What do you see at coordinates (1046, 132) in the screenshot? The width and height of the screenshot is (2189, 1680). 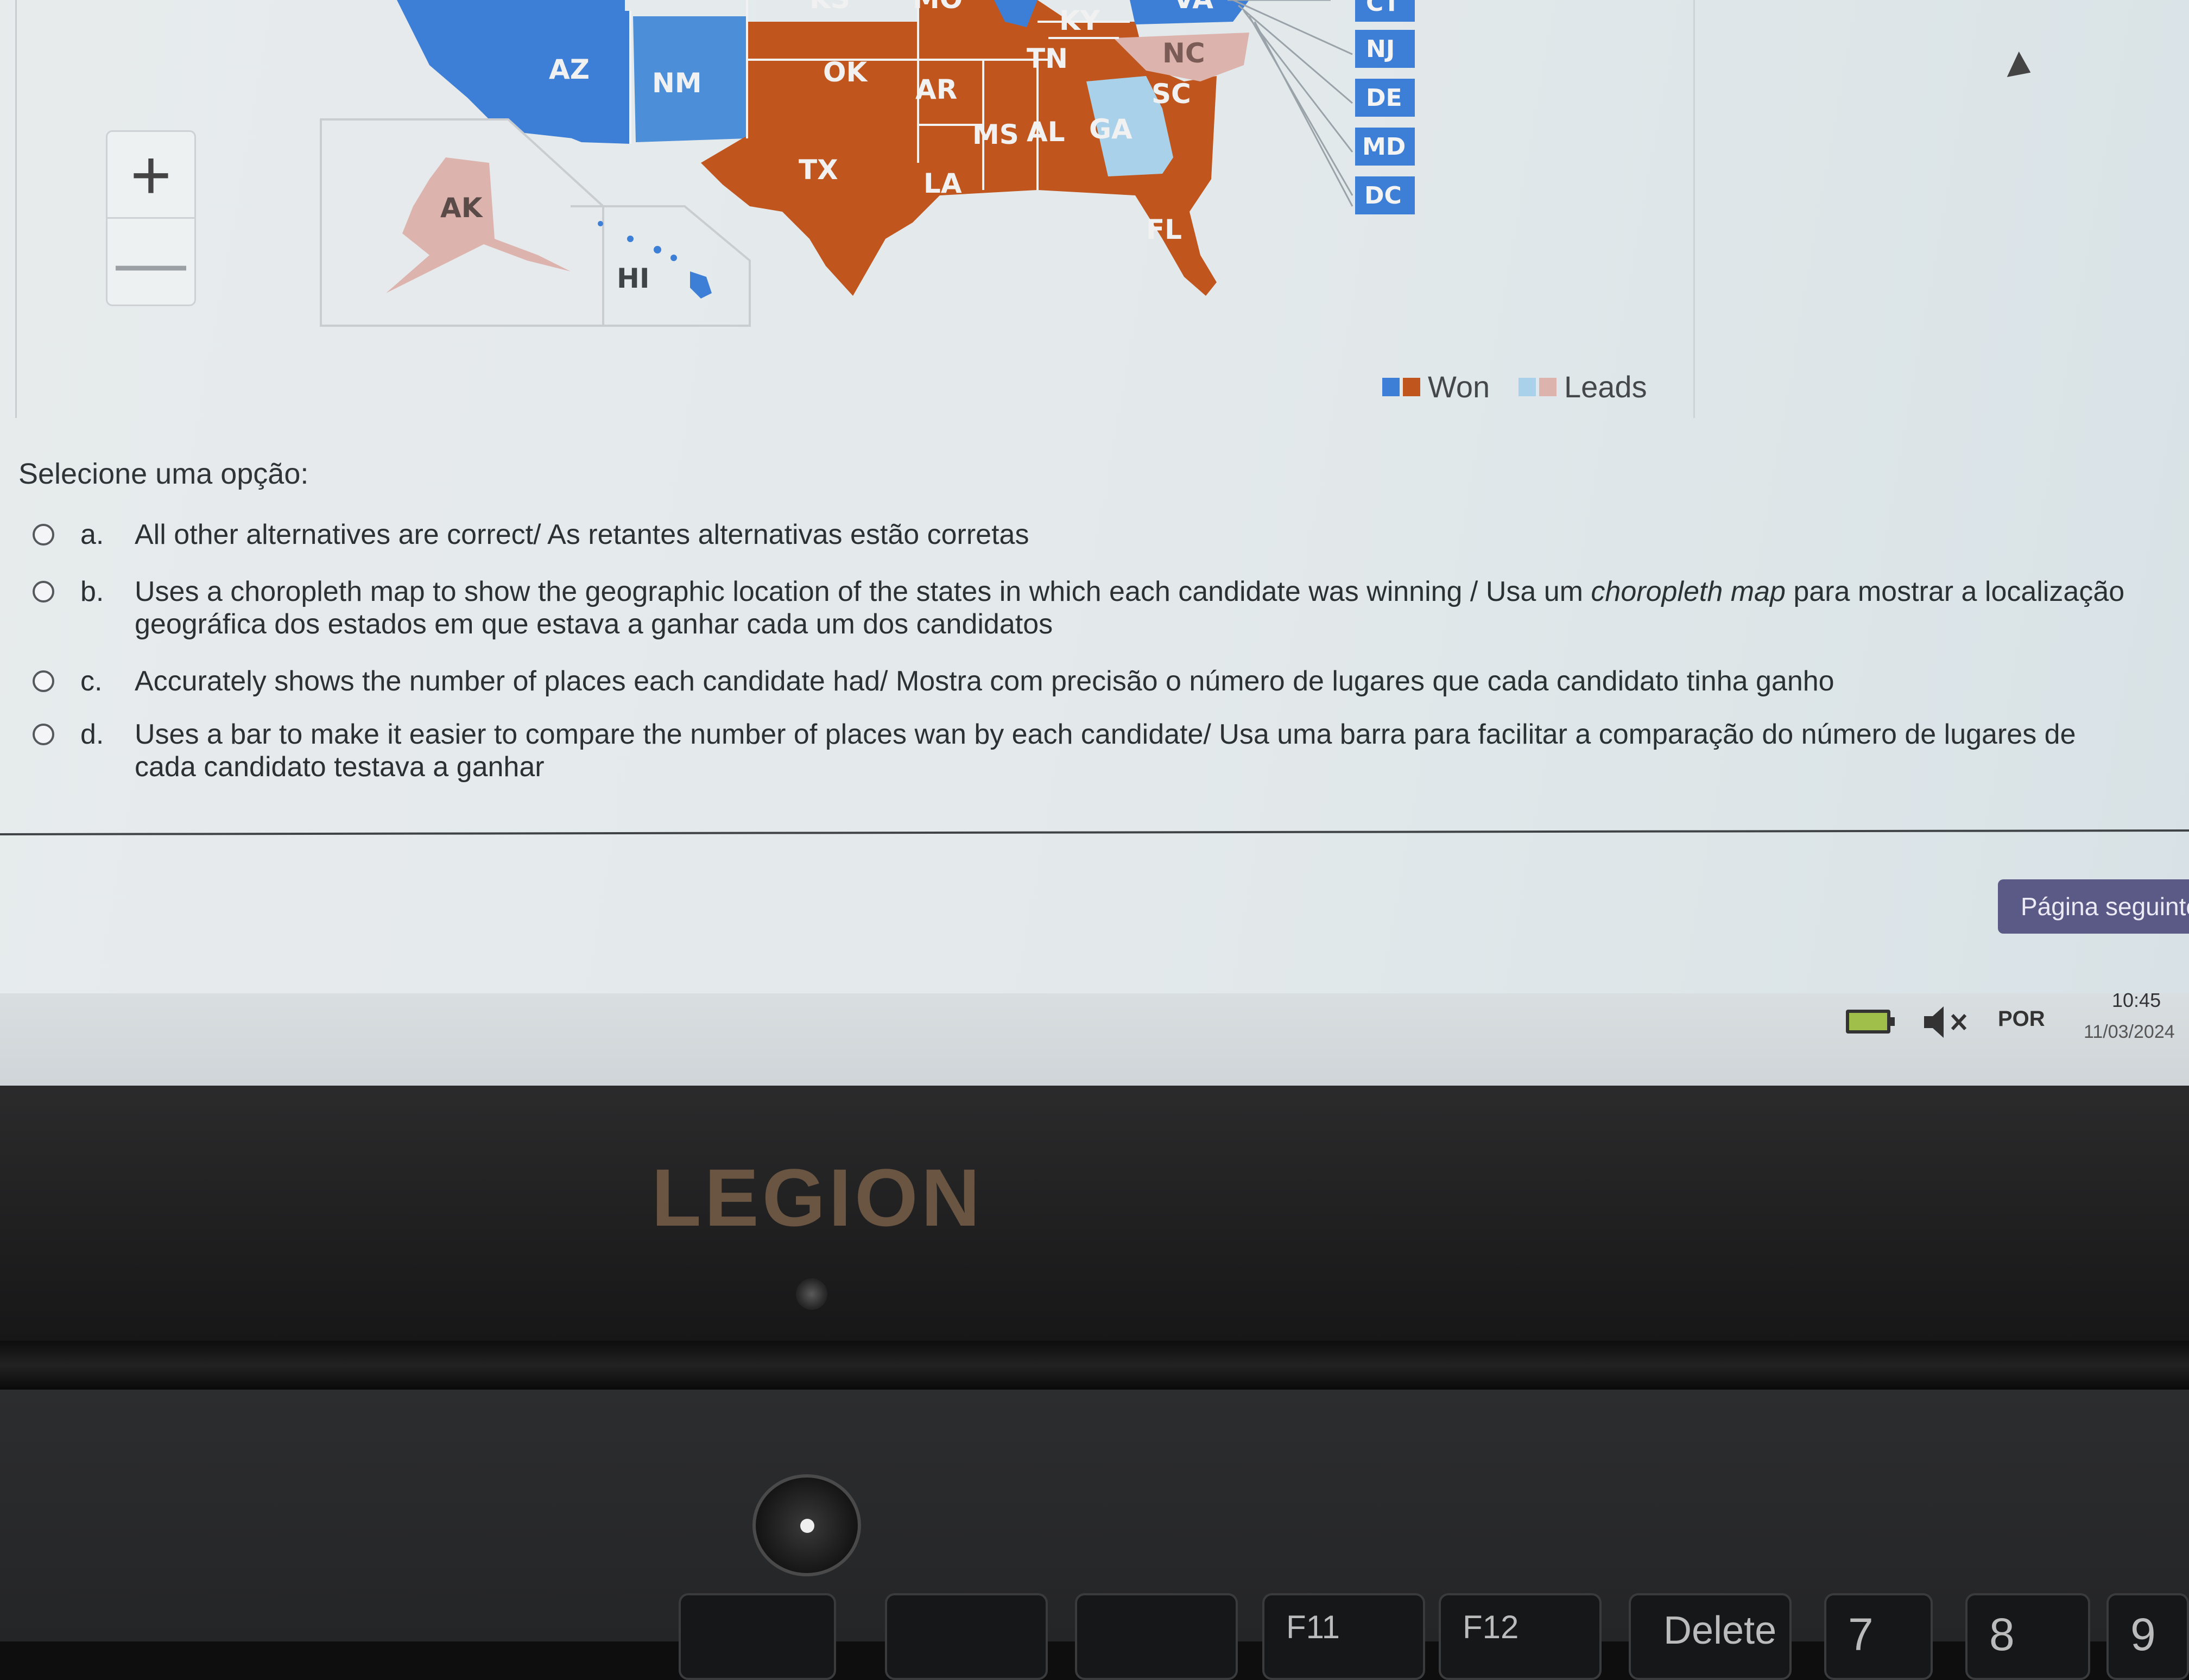 I see `state-label-al: AL` at bounding box center [1046, 132].